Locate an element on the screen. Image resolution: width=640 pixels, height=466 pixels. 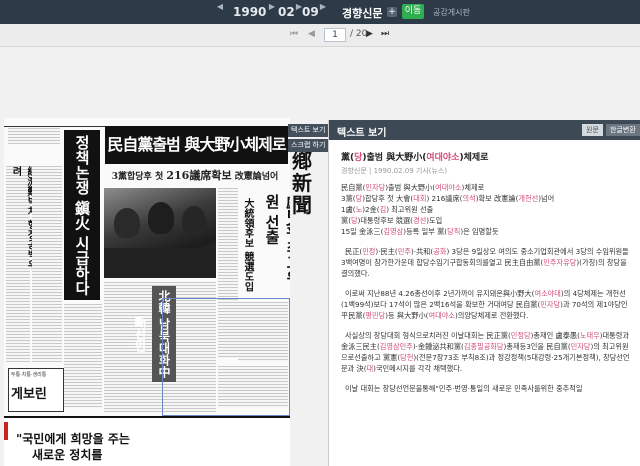
article-title-run: 黨( is located at coordinates (348, 158).